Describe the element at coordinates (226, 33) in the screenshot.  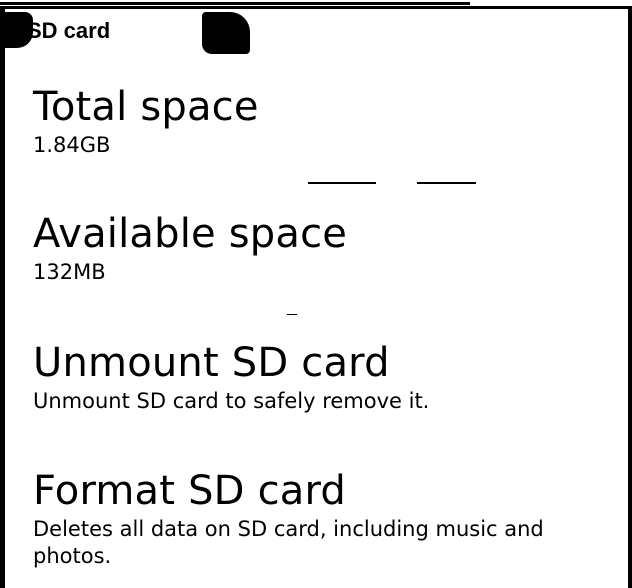
I see `header-mark-right` at that location.